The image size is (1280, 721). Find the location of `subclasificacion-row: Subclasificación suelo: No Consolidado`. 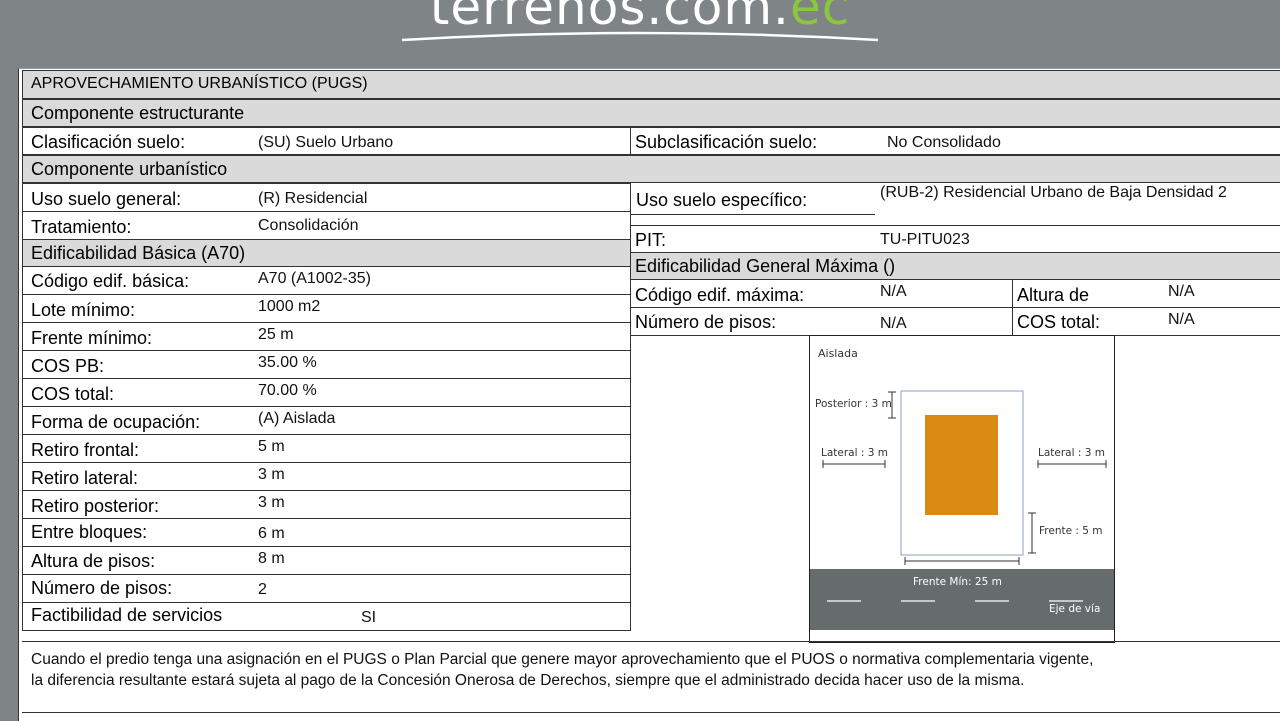

subclasificacion-row: Subclasificación suelo: No Consolidado is located at coordinates (955, 141).